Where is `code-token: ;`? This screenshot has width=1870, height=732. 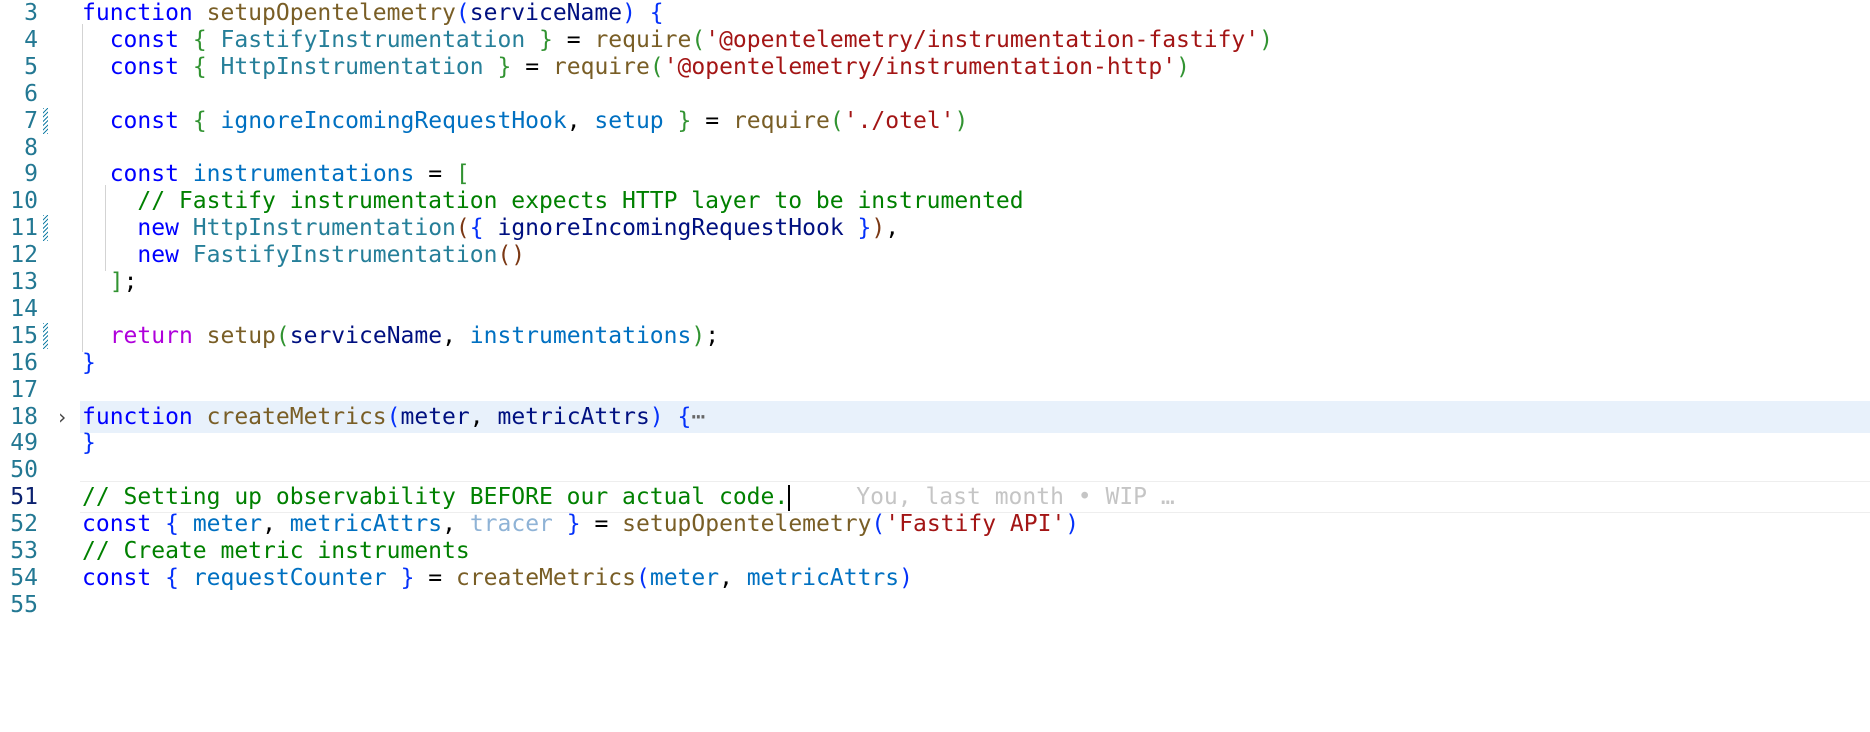 code-token: ; is located at coordinates (712, 335).